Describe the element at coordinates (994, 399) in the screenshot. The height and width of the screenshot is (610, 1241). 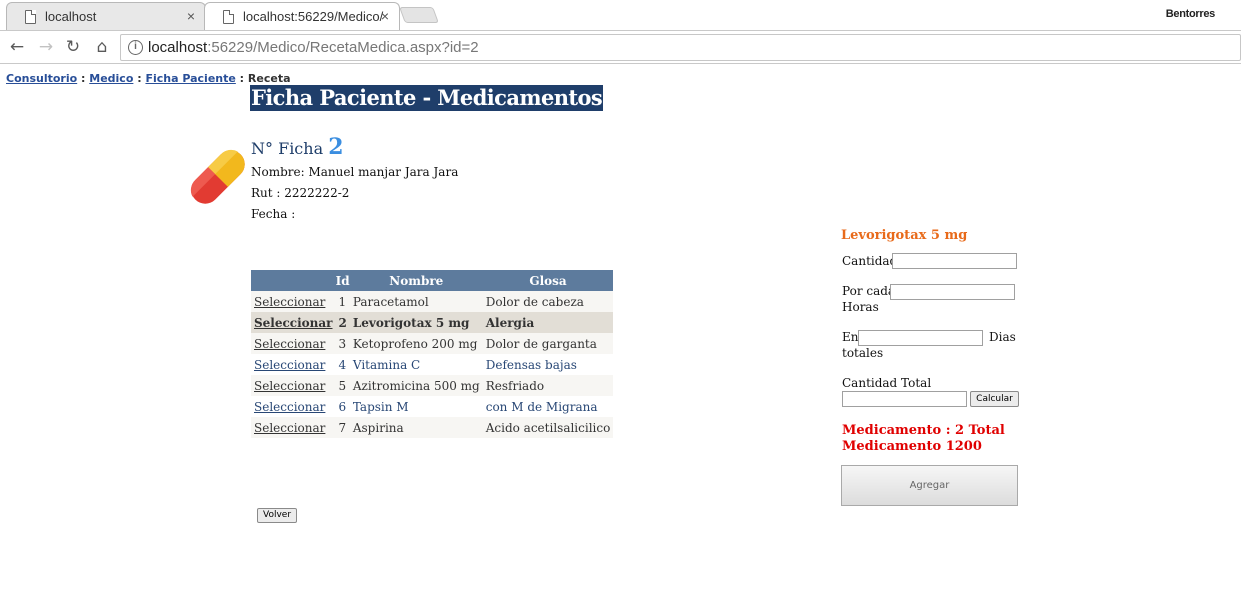
I see `calcular-button: Calcular` at that location.